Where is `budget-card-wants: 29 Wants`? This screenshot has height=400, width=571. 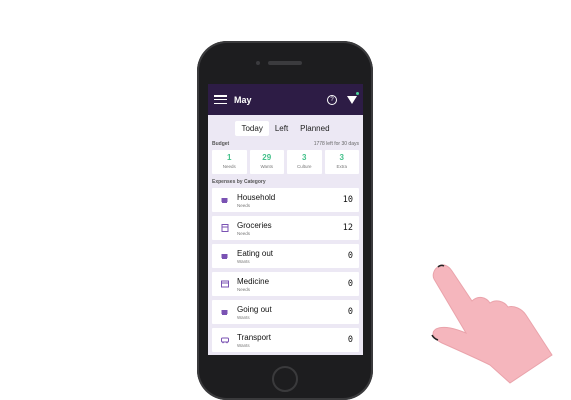
budget-card-wants: 29 Wants is located at coordinates (266, 162).